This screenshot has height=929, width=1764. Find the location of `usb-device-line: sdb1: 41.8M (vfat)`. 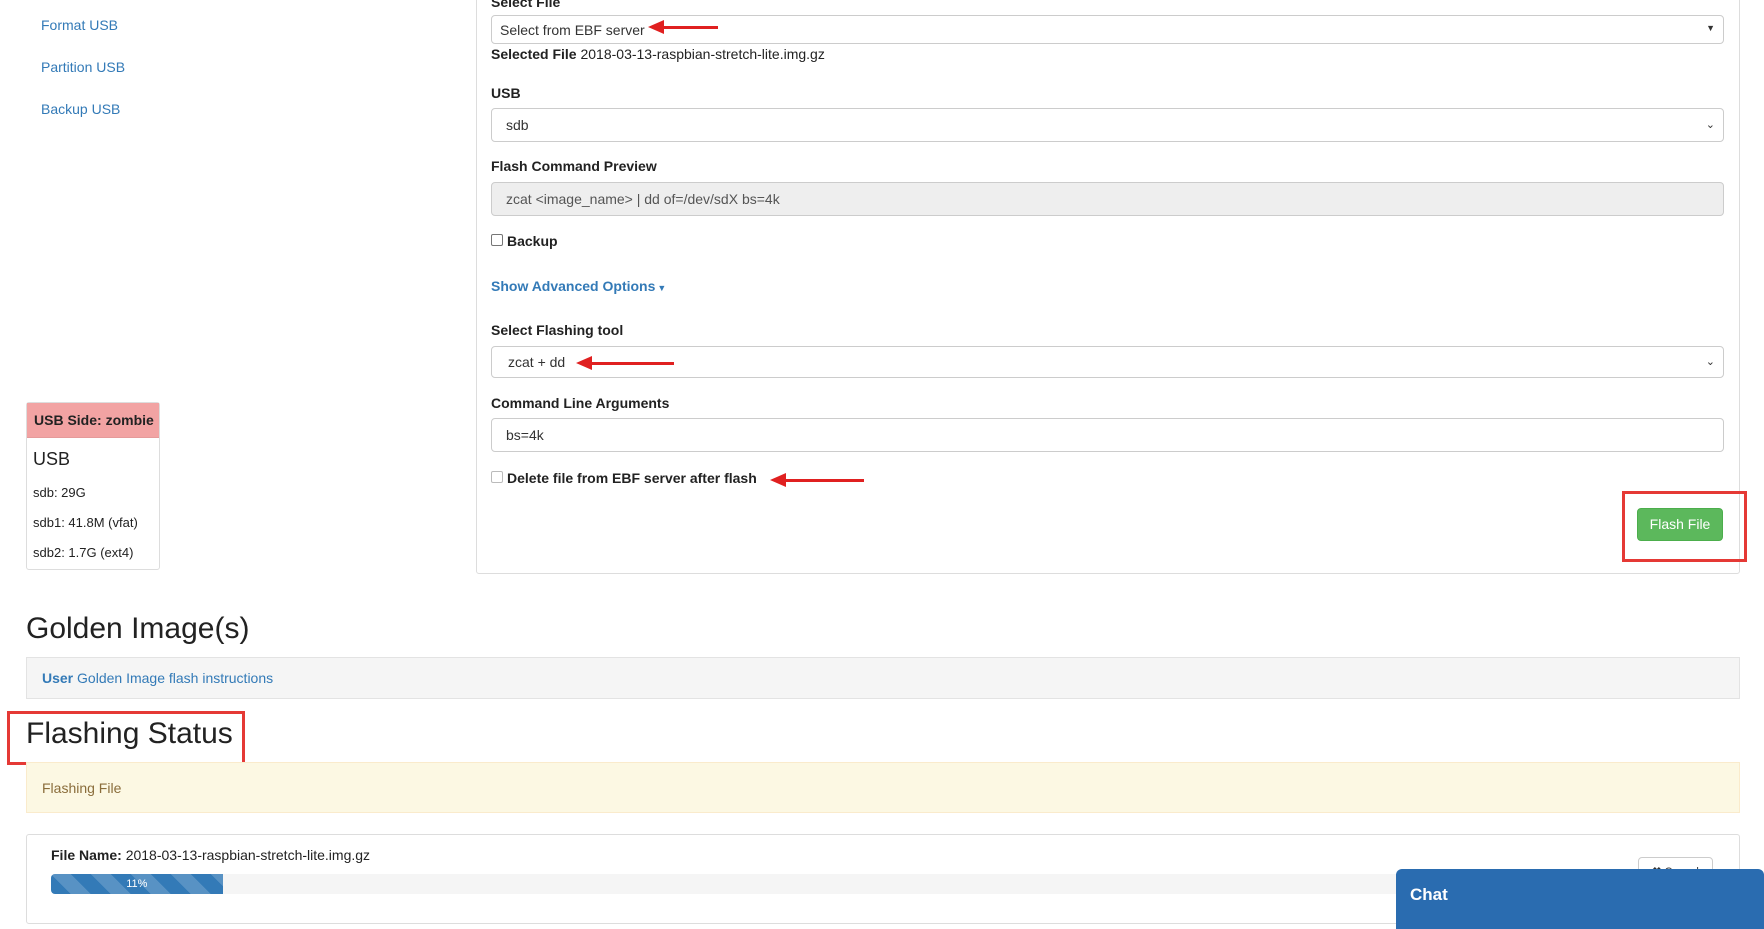

usb-device-line: sdb1: 41.8M (vfat) is located at coordinates (85, 522).